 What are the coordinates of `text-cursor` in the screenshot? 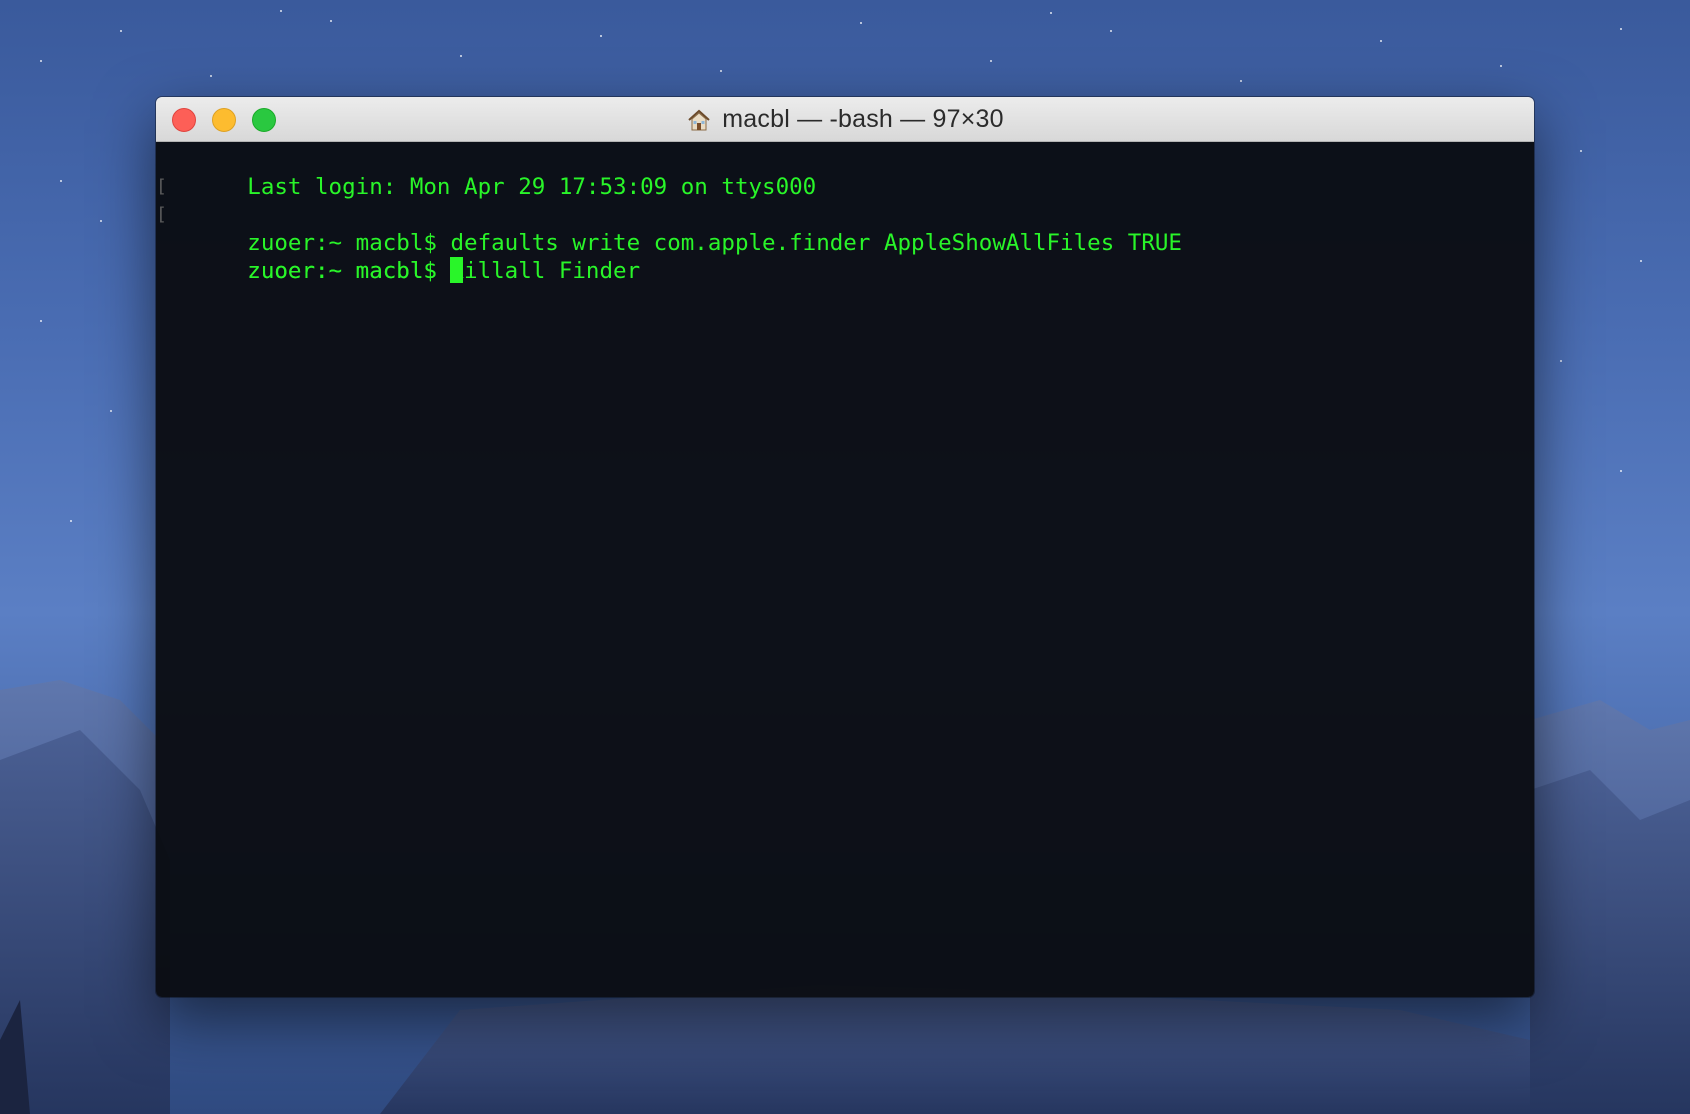 It's located at (457, 270).